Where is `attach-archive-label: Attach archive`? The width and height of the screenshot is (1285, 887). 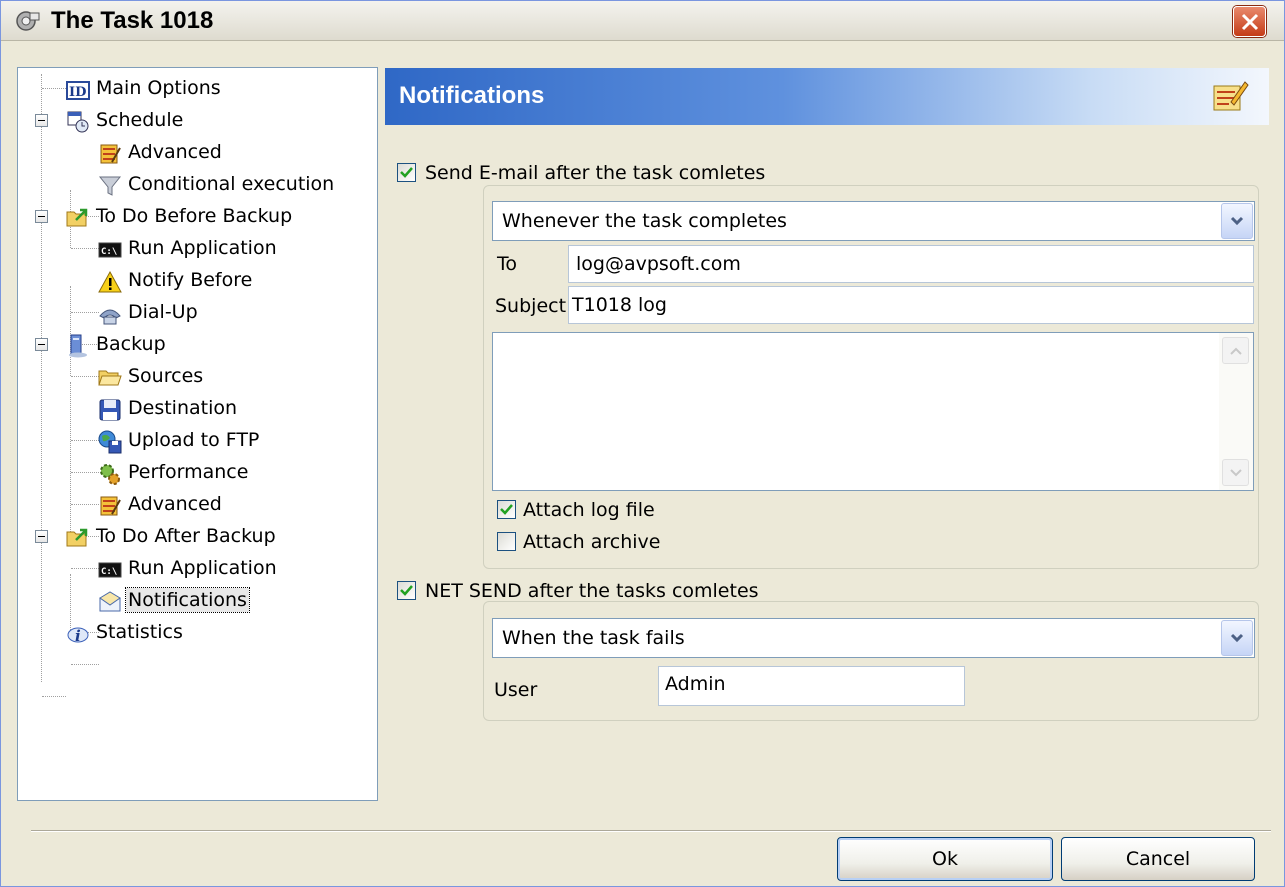
attach-archive-label: Attach archive is located at coordinates (592, 542).